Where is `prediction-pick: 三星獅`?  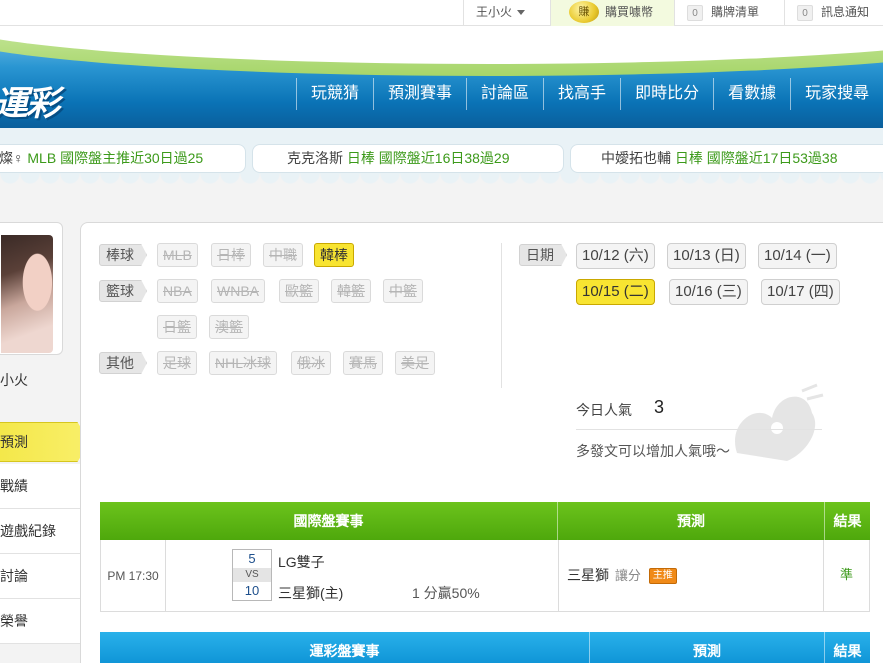 prediction-pick: 三星獅 is located at coordinates (588, 575).